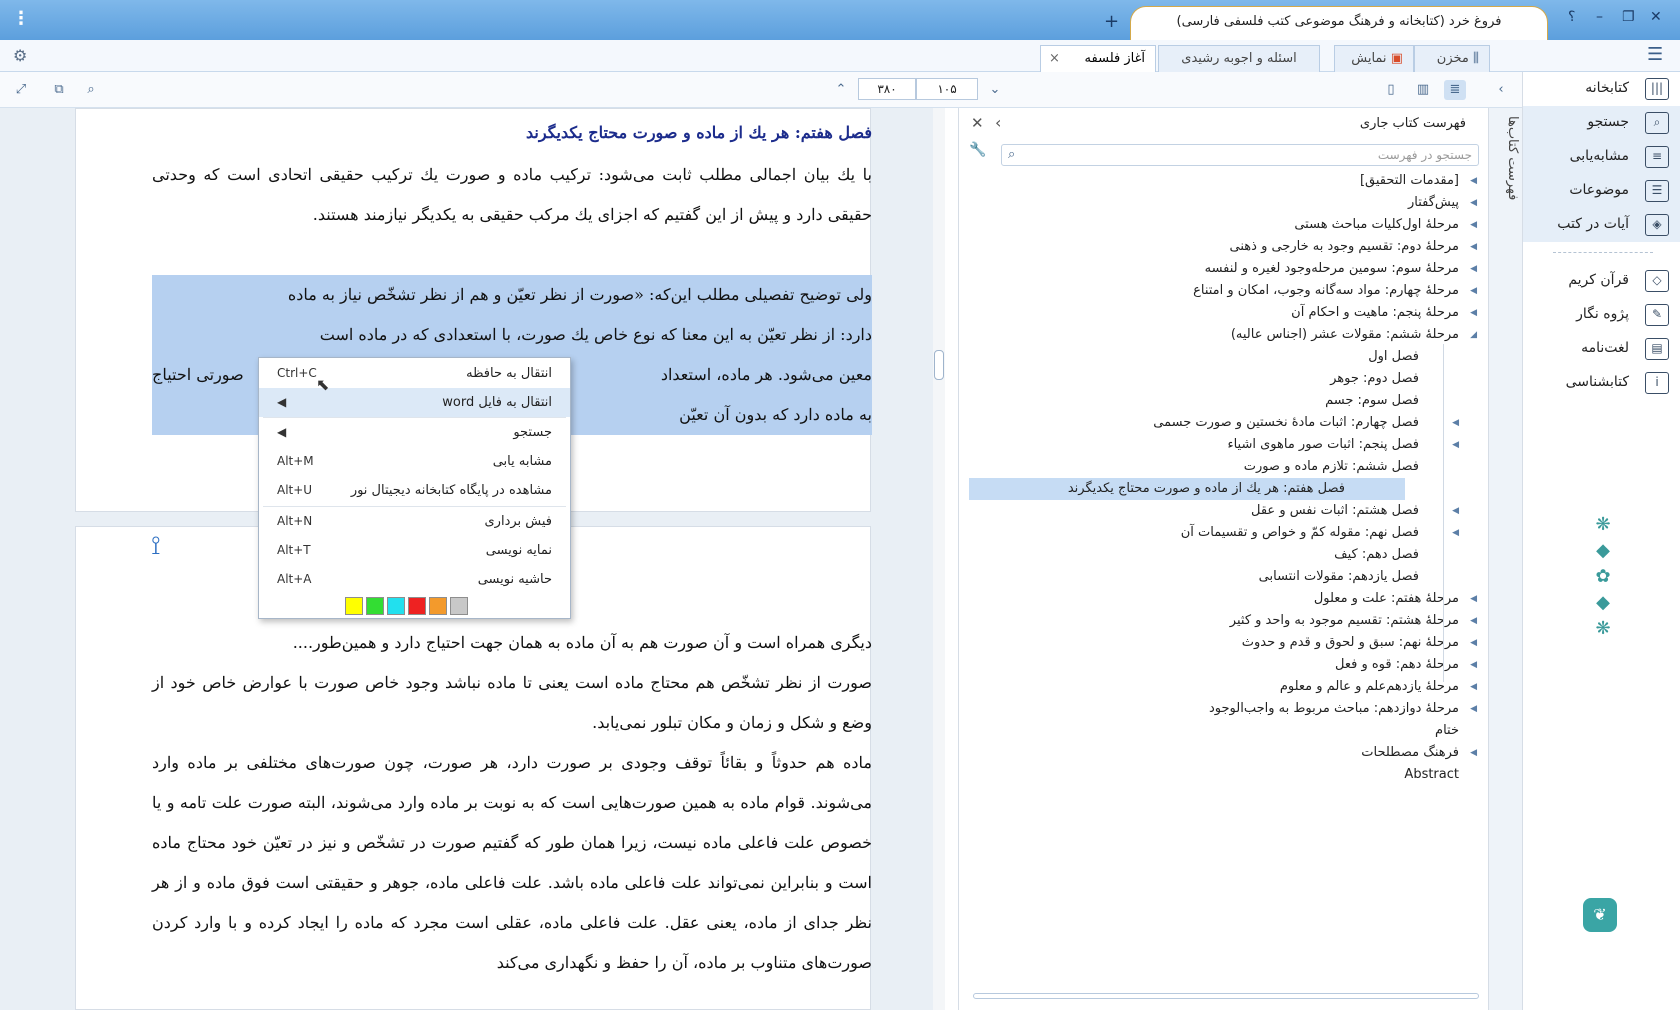 This screenshot has height=1010, width=1680. Describe the element at coordinates (977, 123) in the screenshot. I see `close-panel-icon: ✕` at that location.